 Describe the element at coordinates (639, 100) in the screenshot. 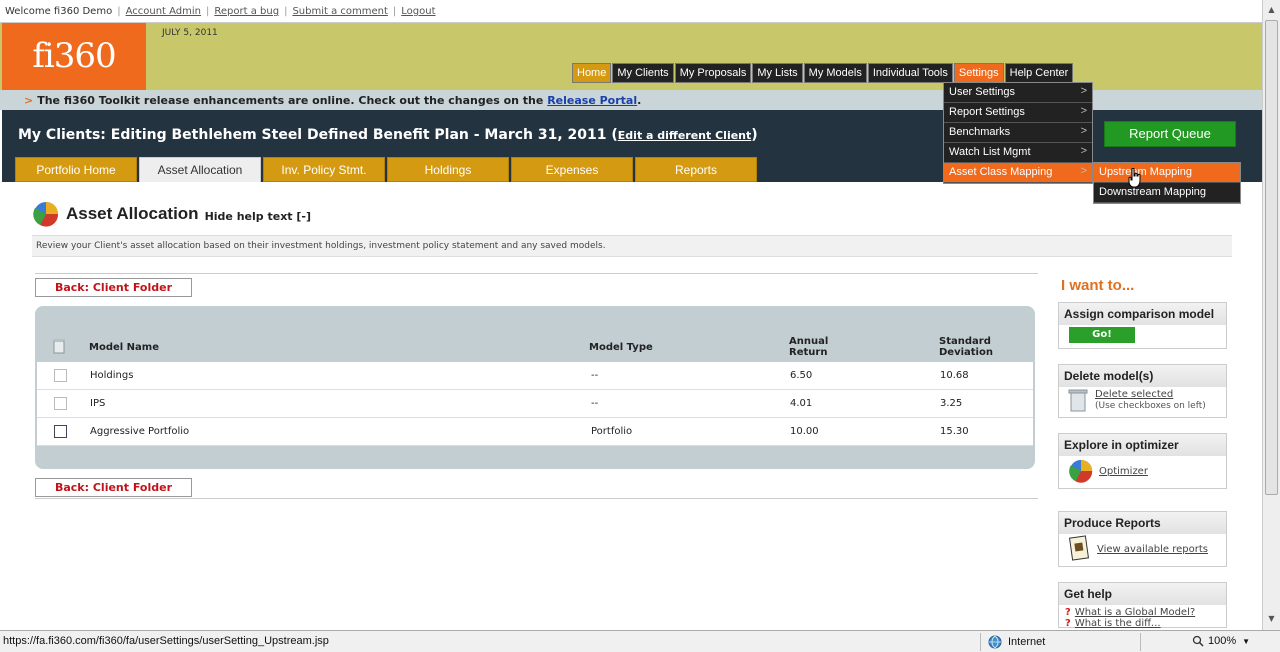

I see `announce-tail: .` at that location.